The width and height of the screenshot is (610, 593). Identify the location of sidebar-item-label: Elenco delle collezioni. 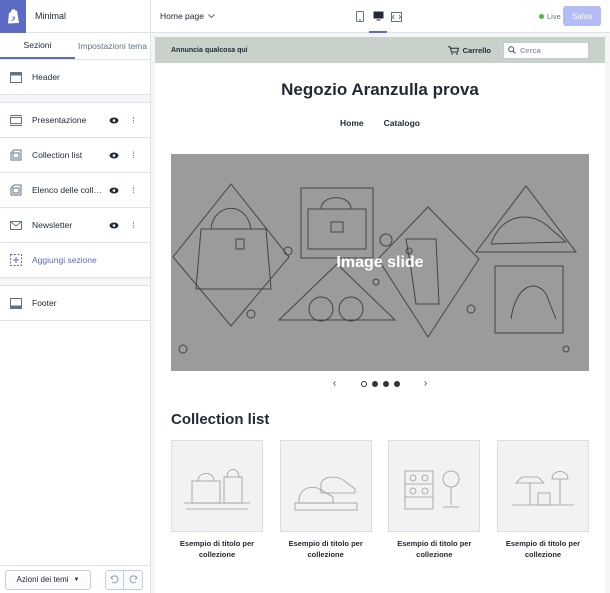
(67, 190).